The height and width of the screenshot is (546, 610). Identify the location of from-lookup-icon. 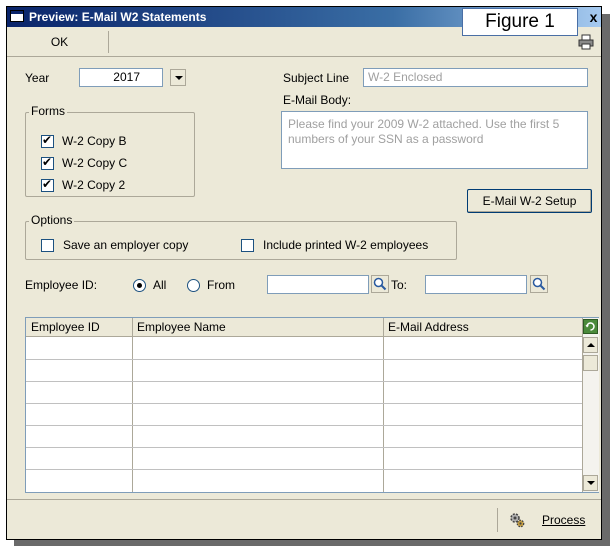
(380, 284).